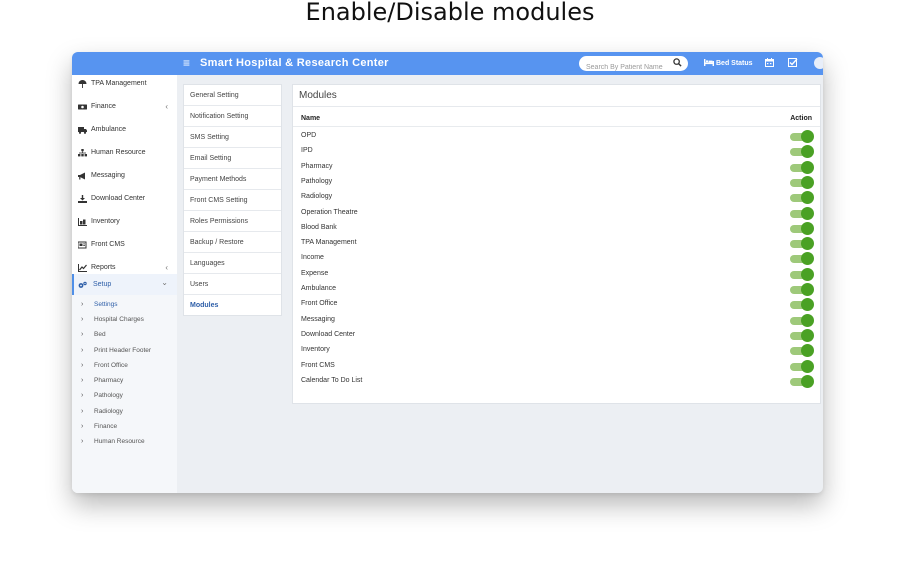  Describe the element at coordinates (556, 120) in the screenshot. I see `table-header: Name Action` at that location.